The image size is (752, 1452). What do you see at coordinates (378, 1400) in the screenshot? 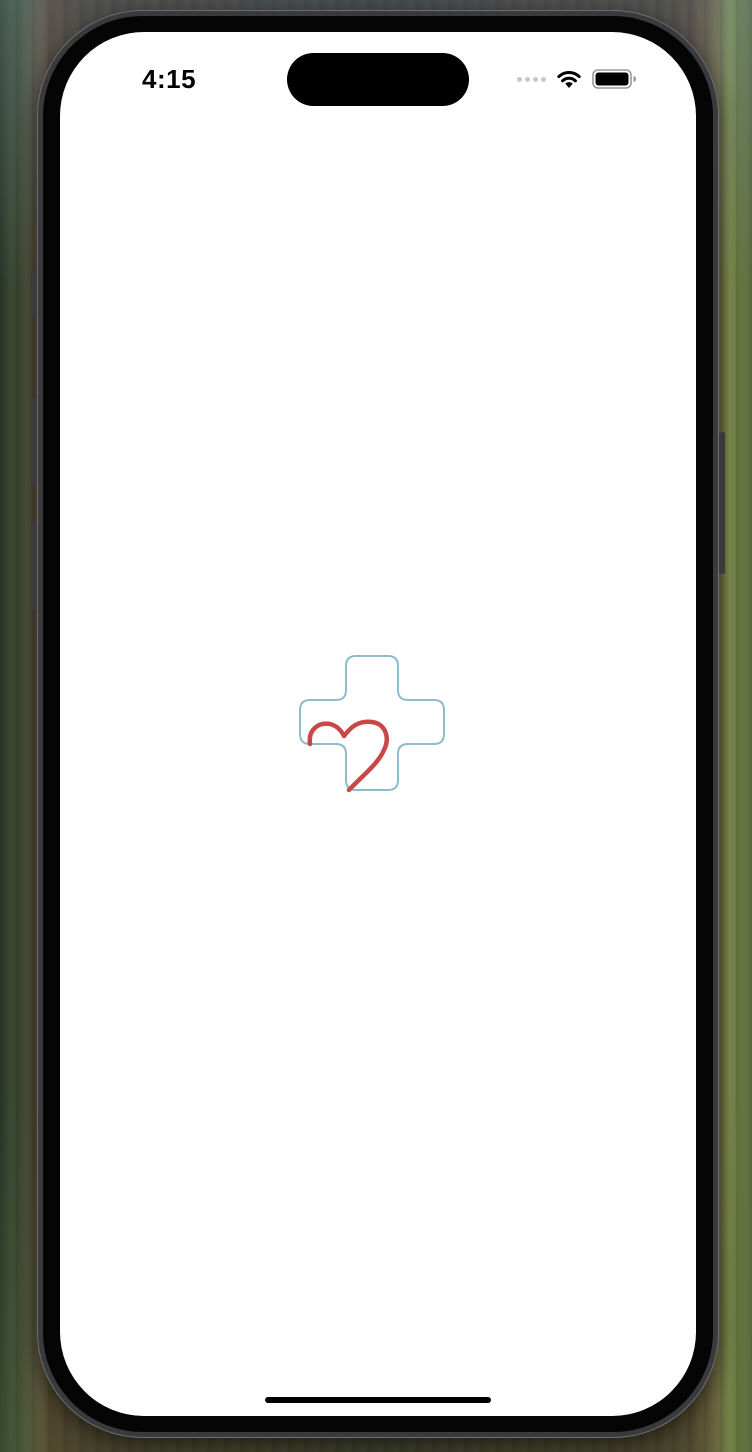
I see `home-indicator` at bounding box center [378, 1400].